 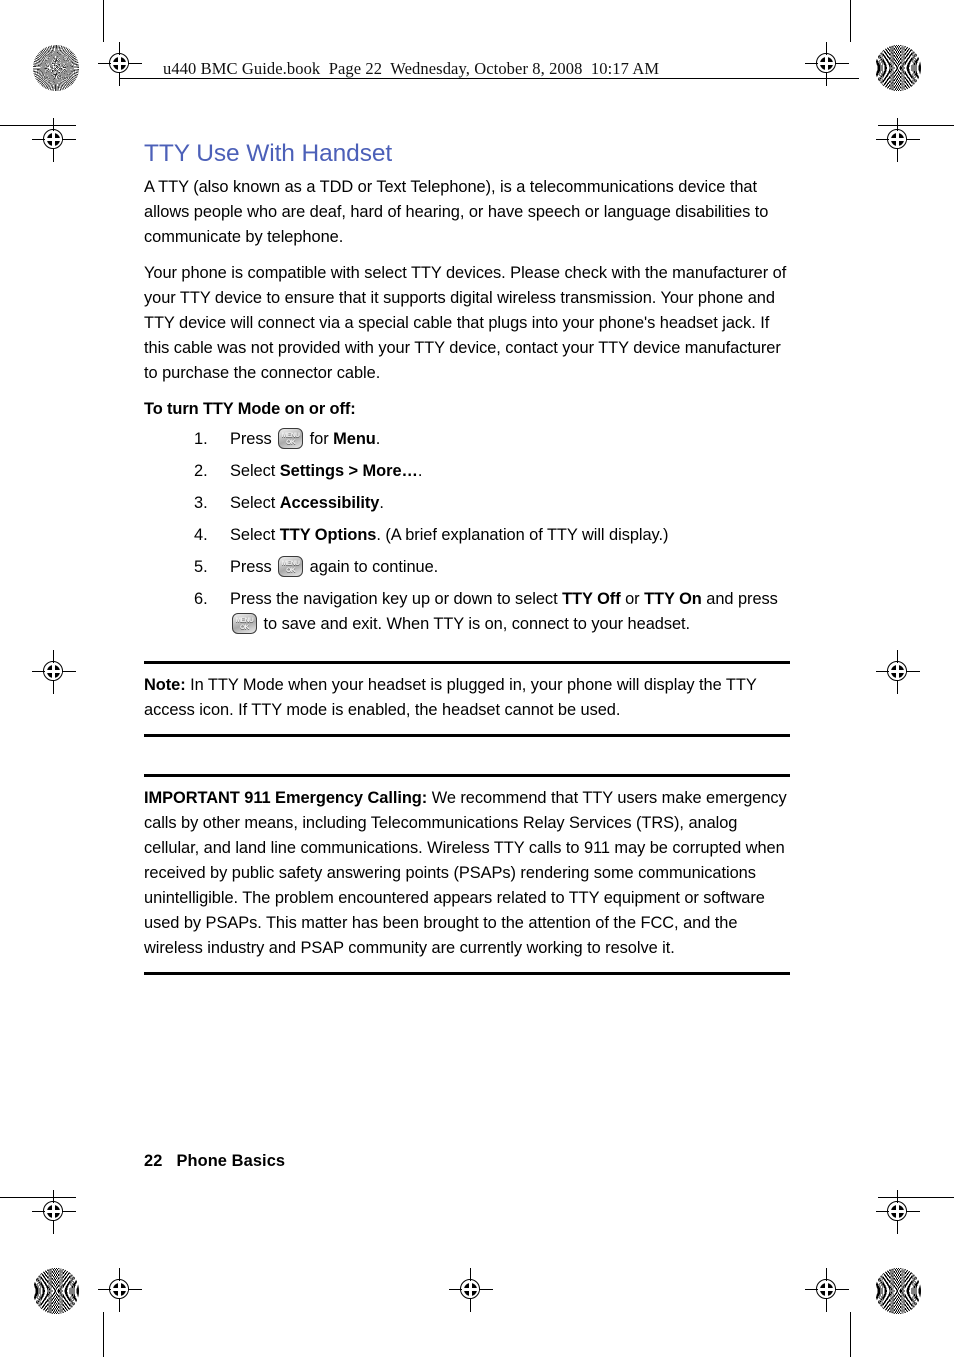 What do you see at coordinates (916, 1197) in the screenshot?
I see `trim-line-right-horizontal-lower` at bounding box center [916, 1197].